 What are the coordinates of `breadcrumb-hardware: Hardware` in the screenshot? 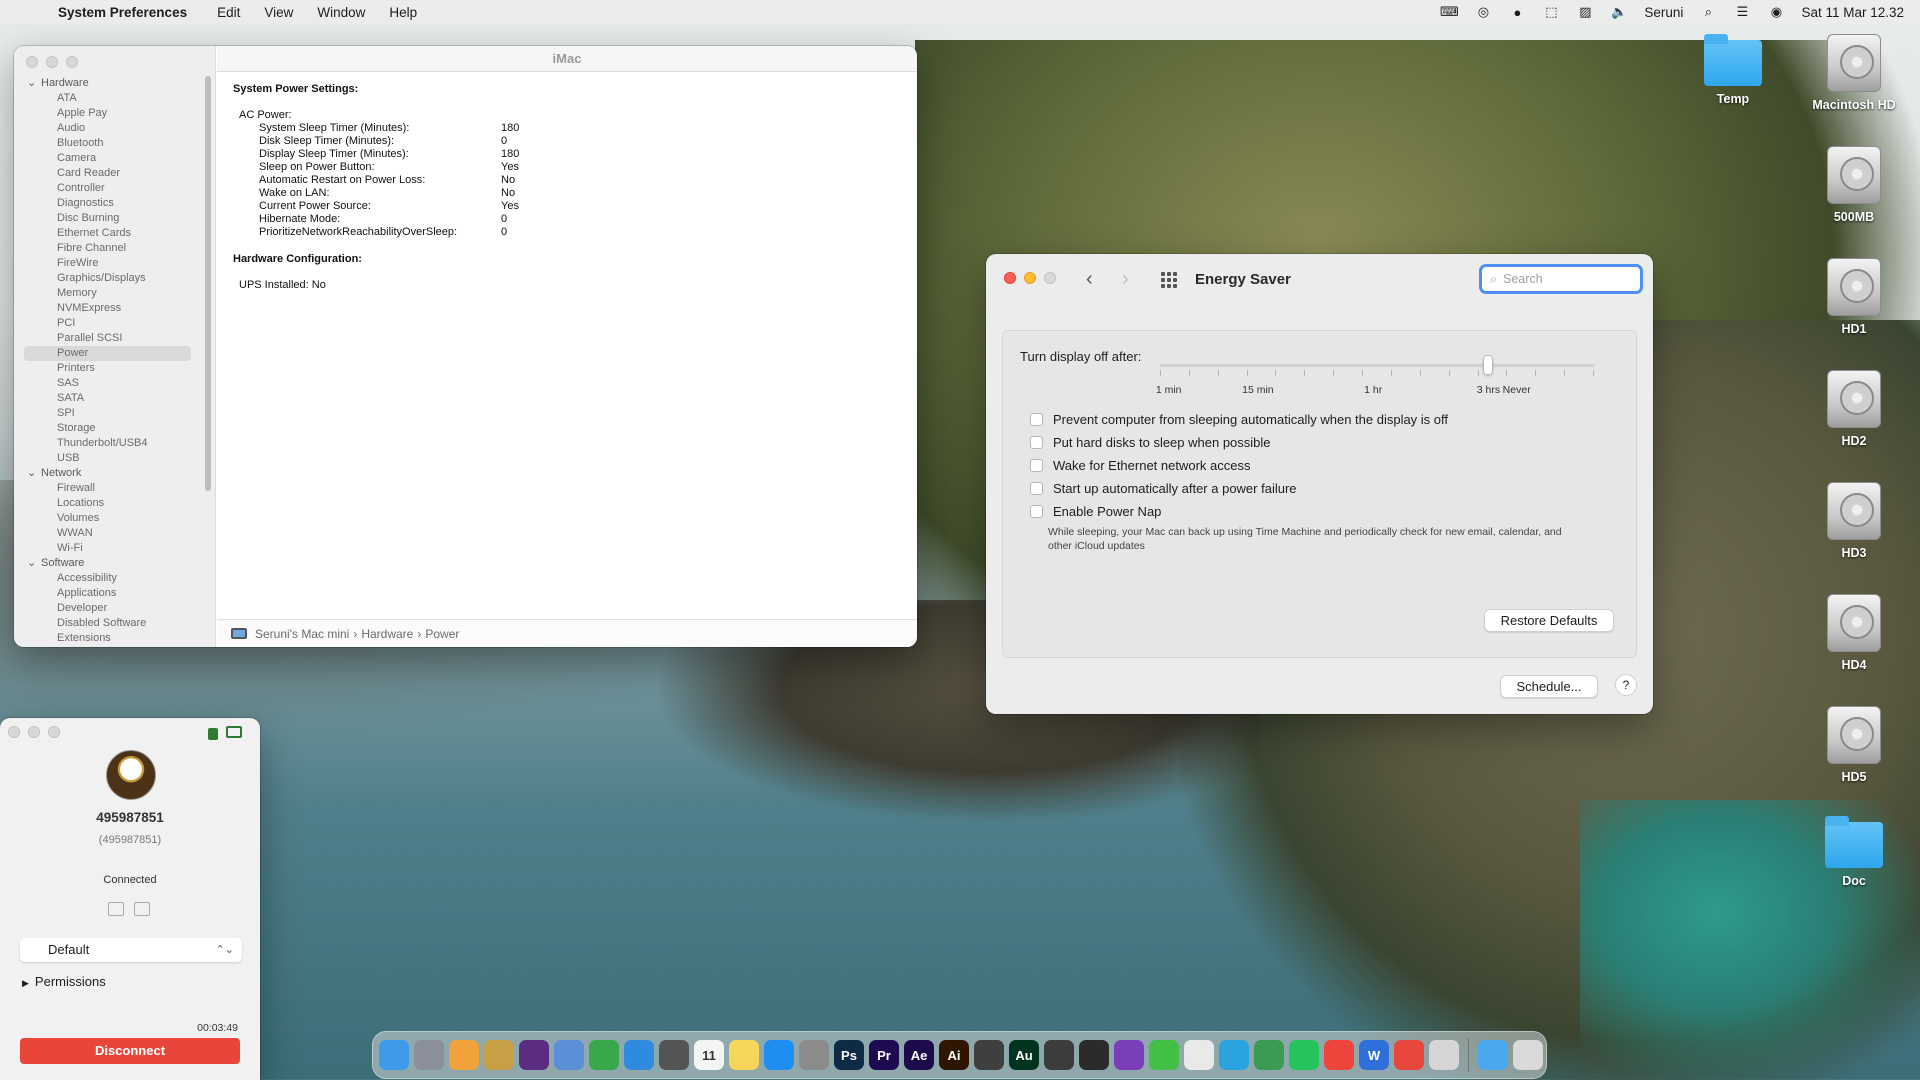 It's located at (387, 634).